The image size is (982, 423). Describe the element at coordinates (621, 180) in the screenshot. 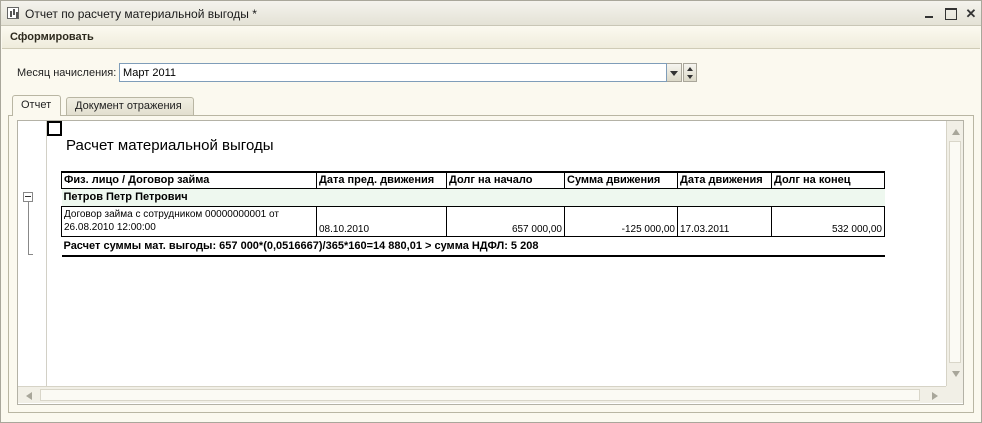

I see `column-header: Сумма движения` at that location.